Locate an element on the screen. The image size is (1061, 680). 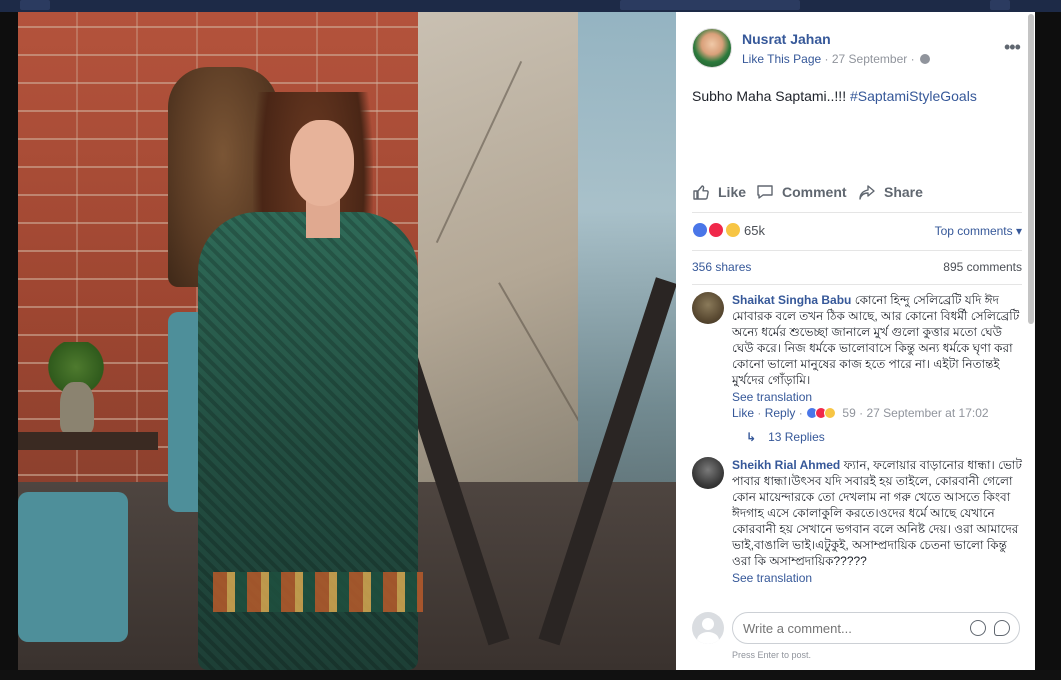
reaction-summary: 65k Top comments ▾ is located at coordinates (857, 230).